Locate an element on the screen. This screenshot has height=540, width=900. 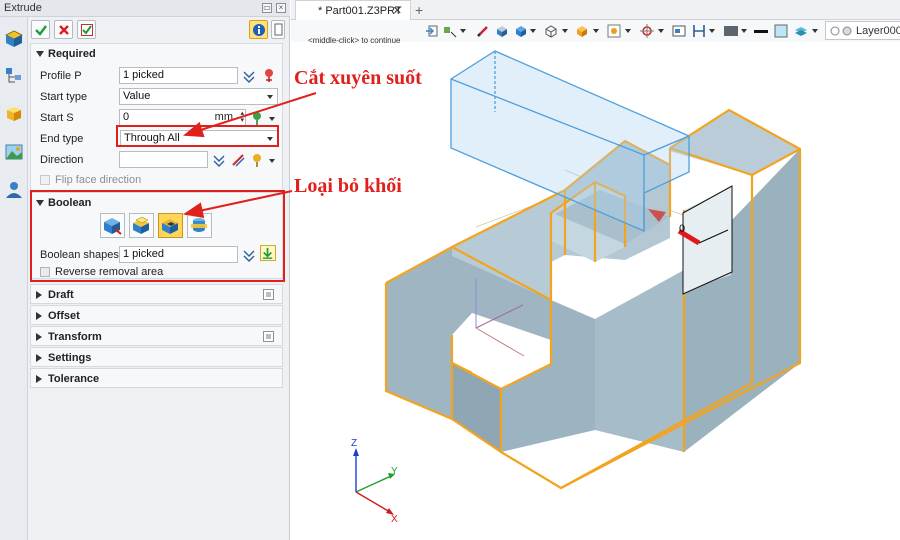
annotation-overlay is located at coordinates (250, 155).